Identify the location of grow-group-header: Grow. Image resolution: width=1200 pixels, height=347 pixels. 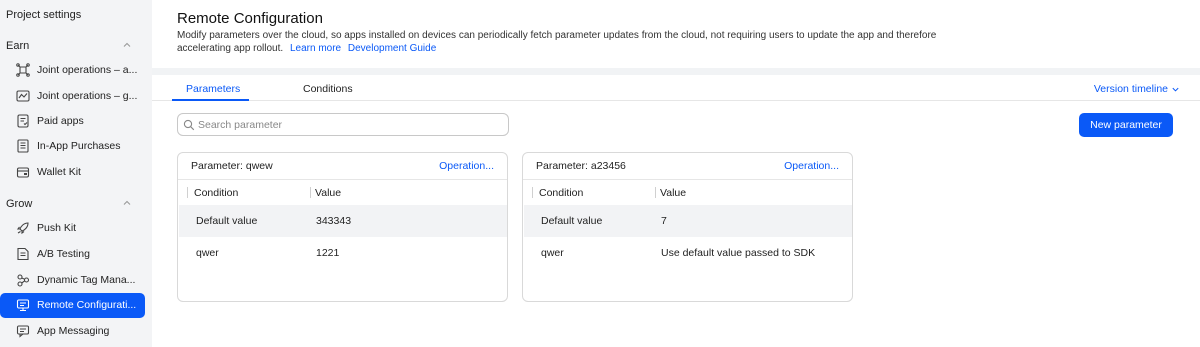
(76, 206).